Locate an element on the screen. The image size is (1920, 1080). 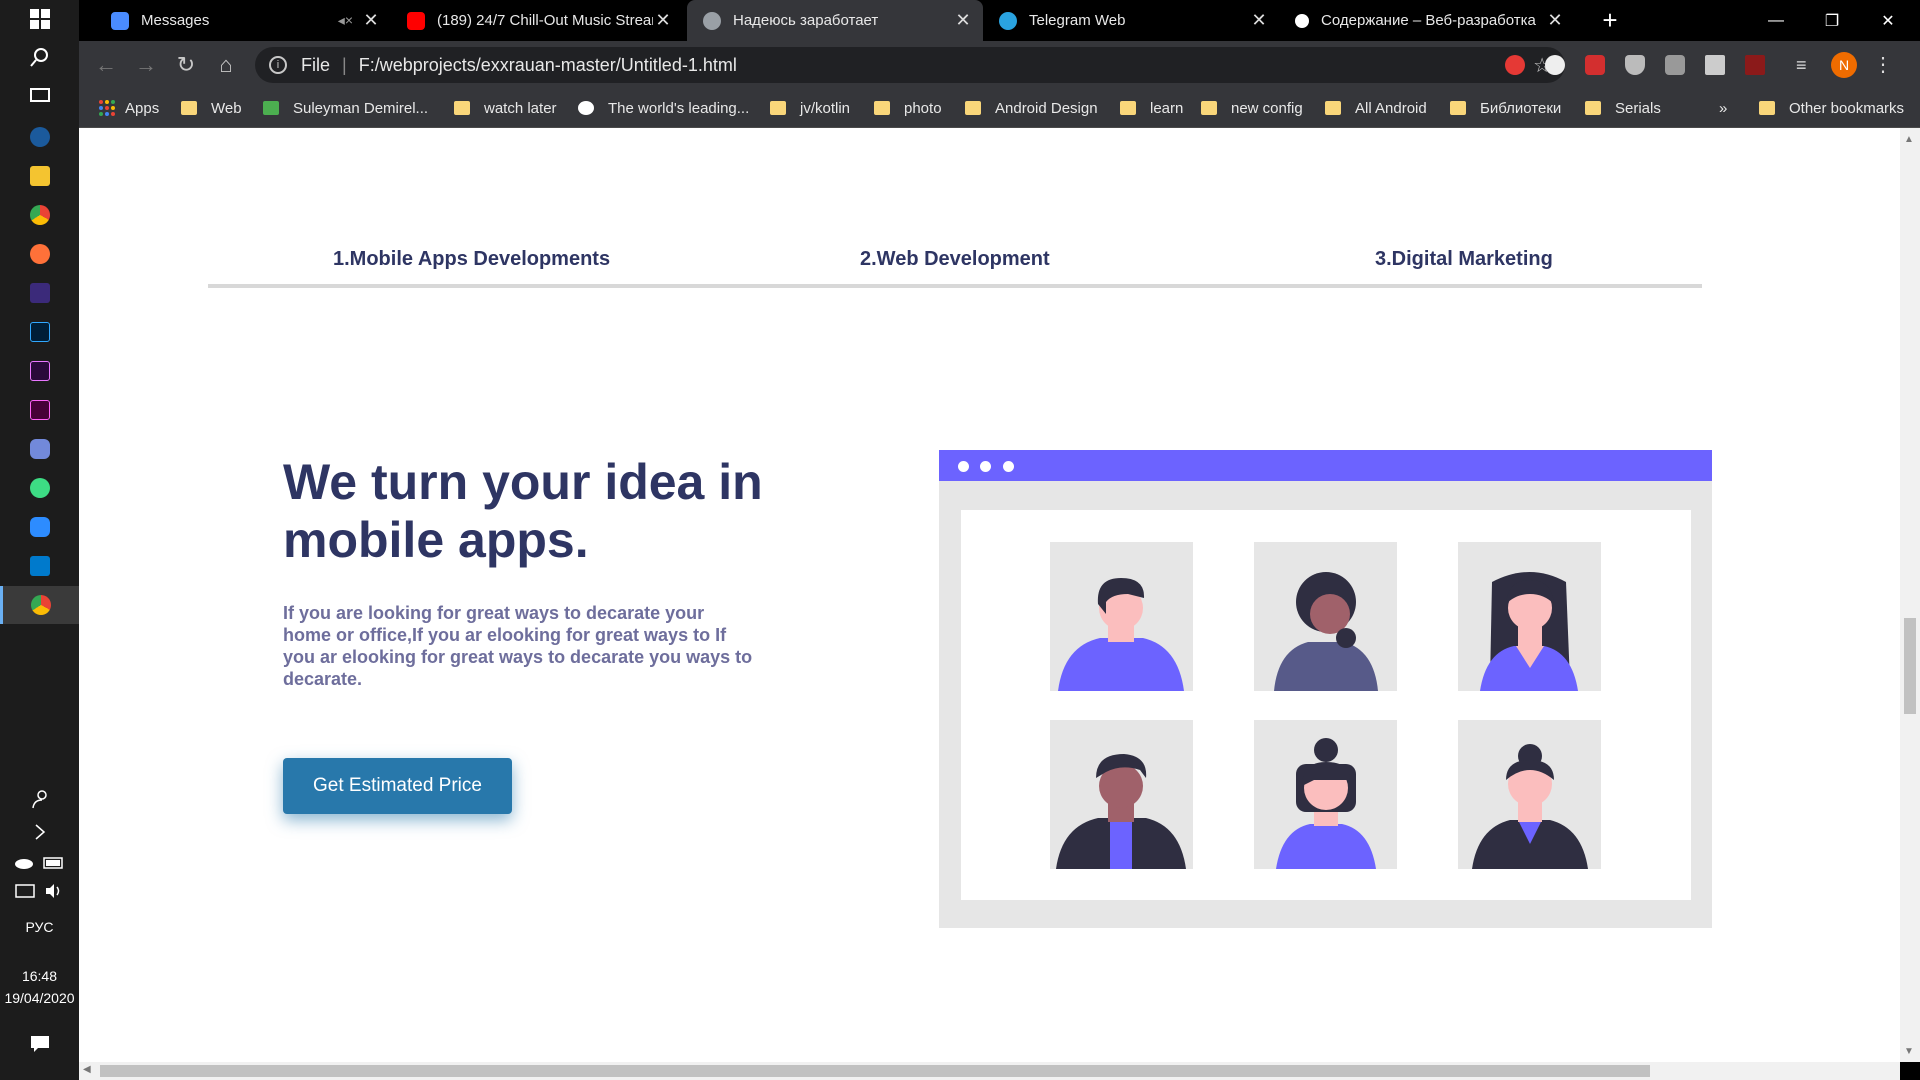
tab-mdn: Содержание – Веб-разработка ✕ is located at coordinates (1427, 20).